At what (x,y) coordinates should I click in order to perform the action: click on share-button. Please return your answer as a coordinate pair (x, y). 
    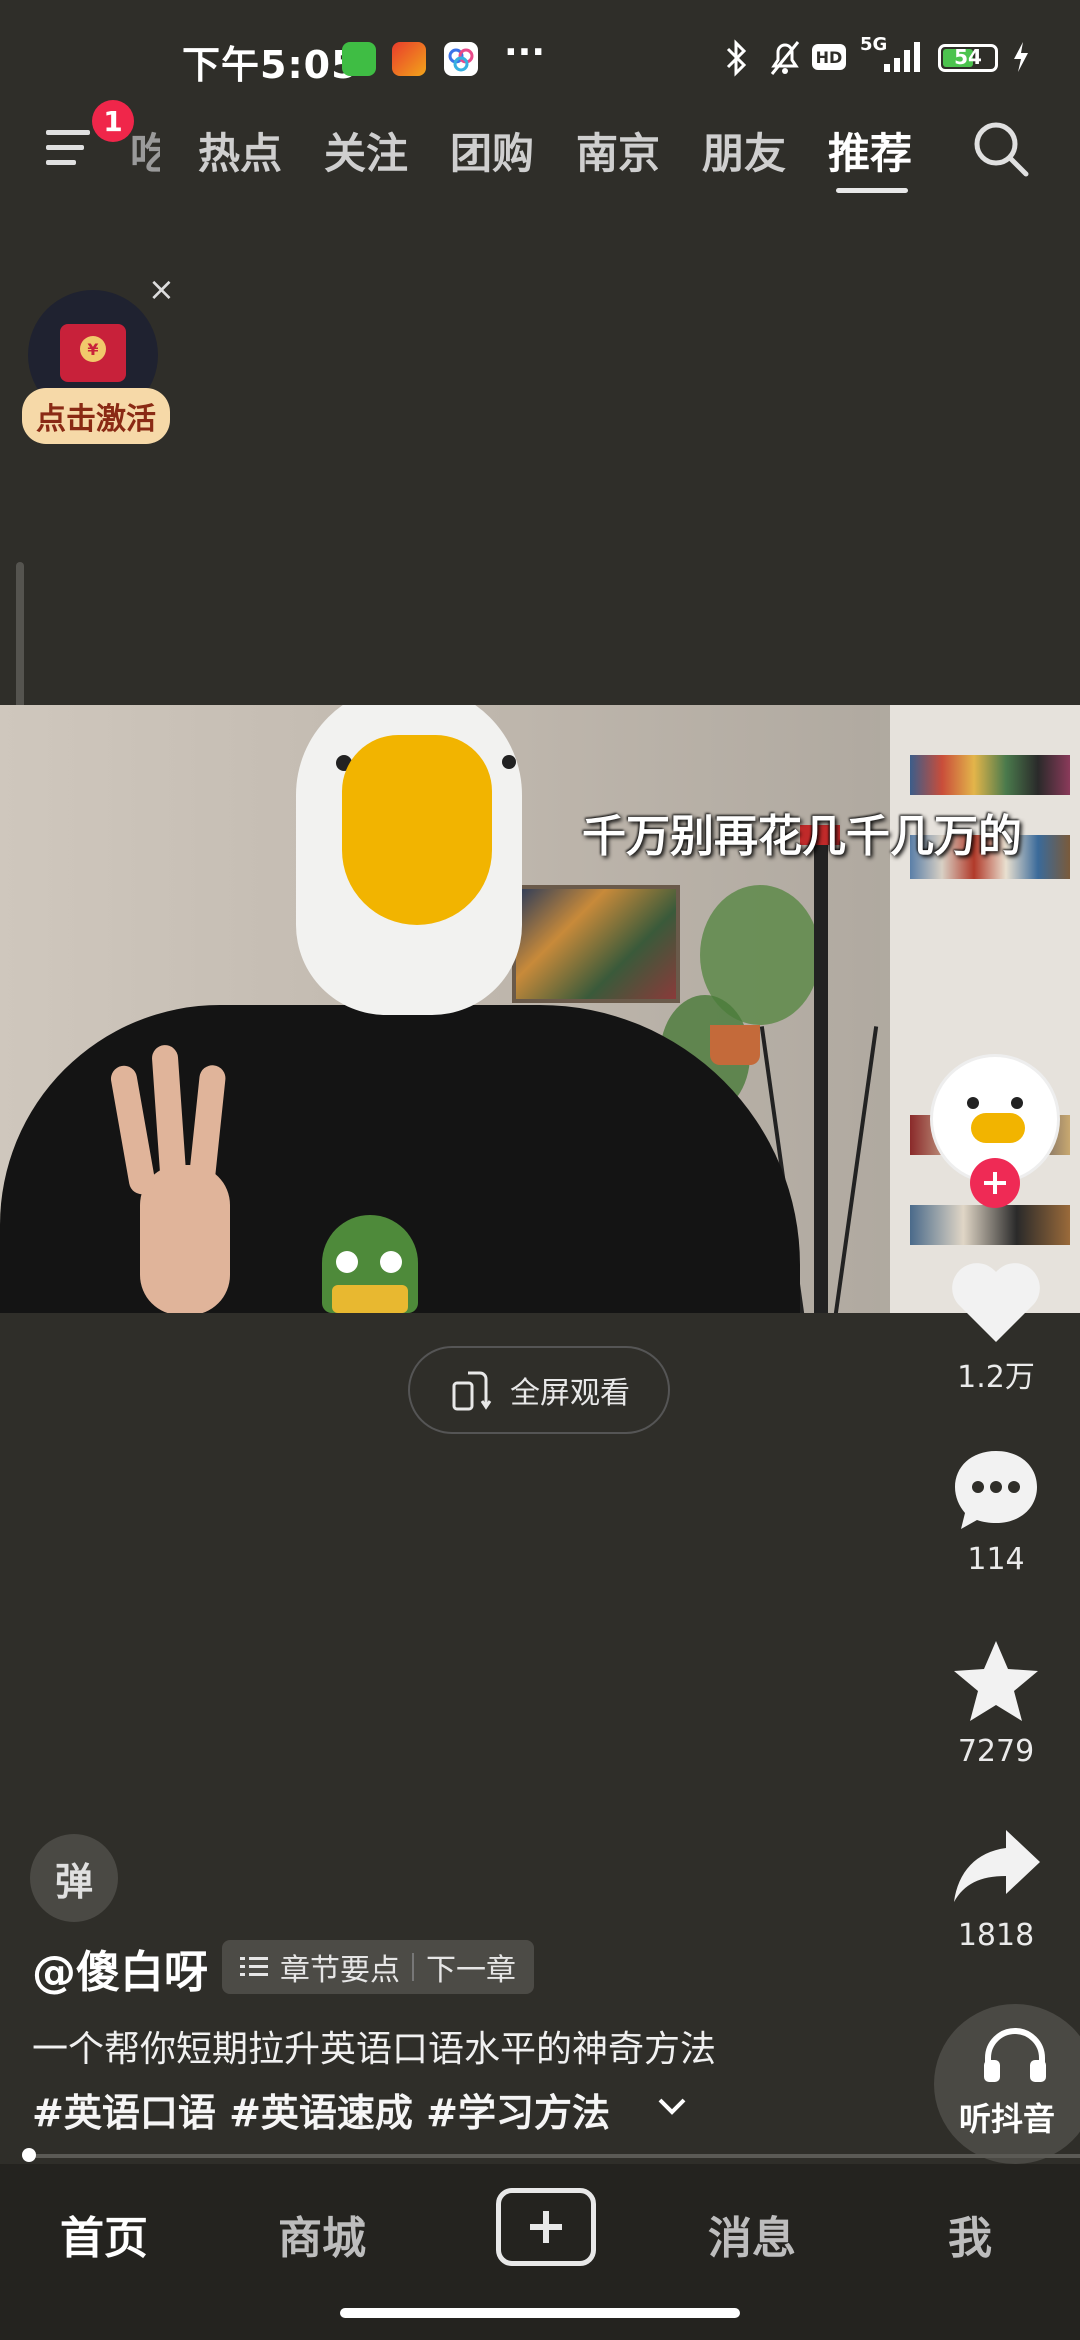
    Looking at the image, I should click on (996, 1866).